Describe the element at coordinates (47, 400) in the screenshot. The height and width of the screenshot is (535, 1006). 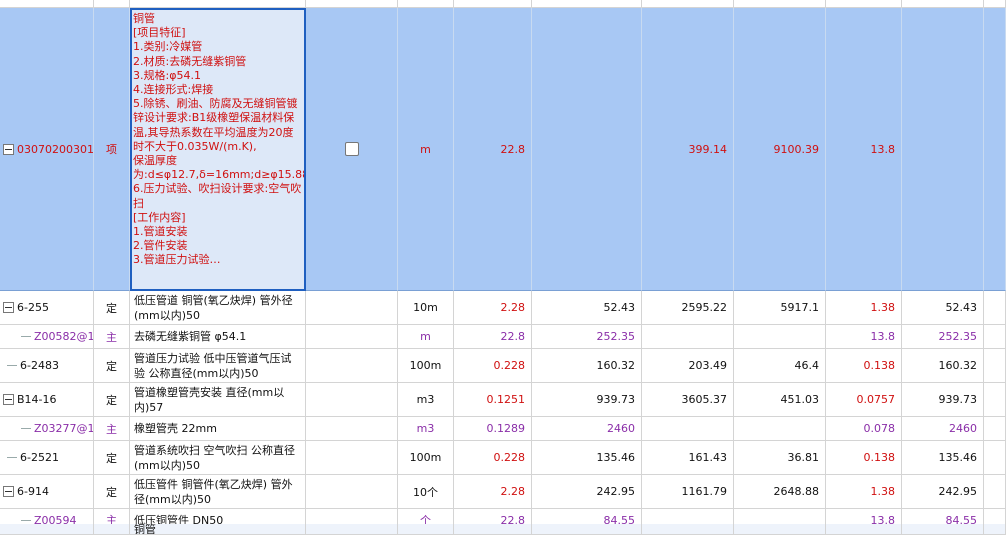
I see `sub-item-code-cell: B14-16` at that location.